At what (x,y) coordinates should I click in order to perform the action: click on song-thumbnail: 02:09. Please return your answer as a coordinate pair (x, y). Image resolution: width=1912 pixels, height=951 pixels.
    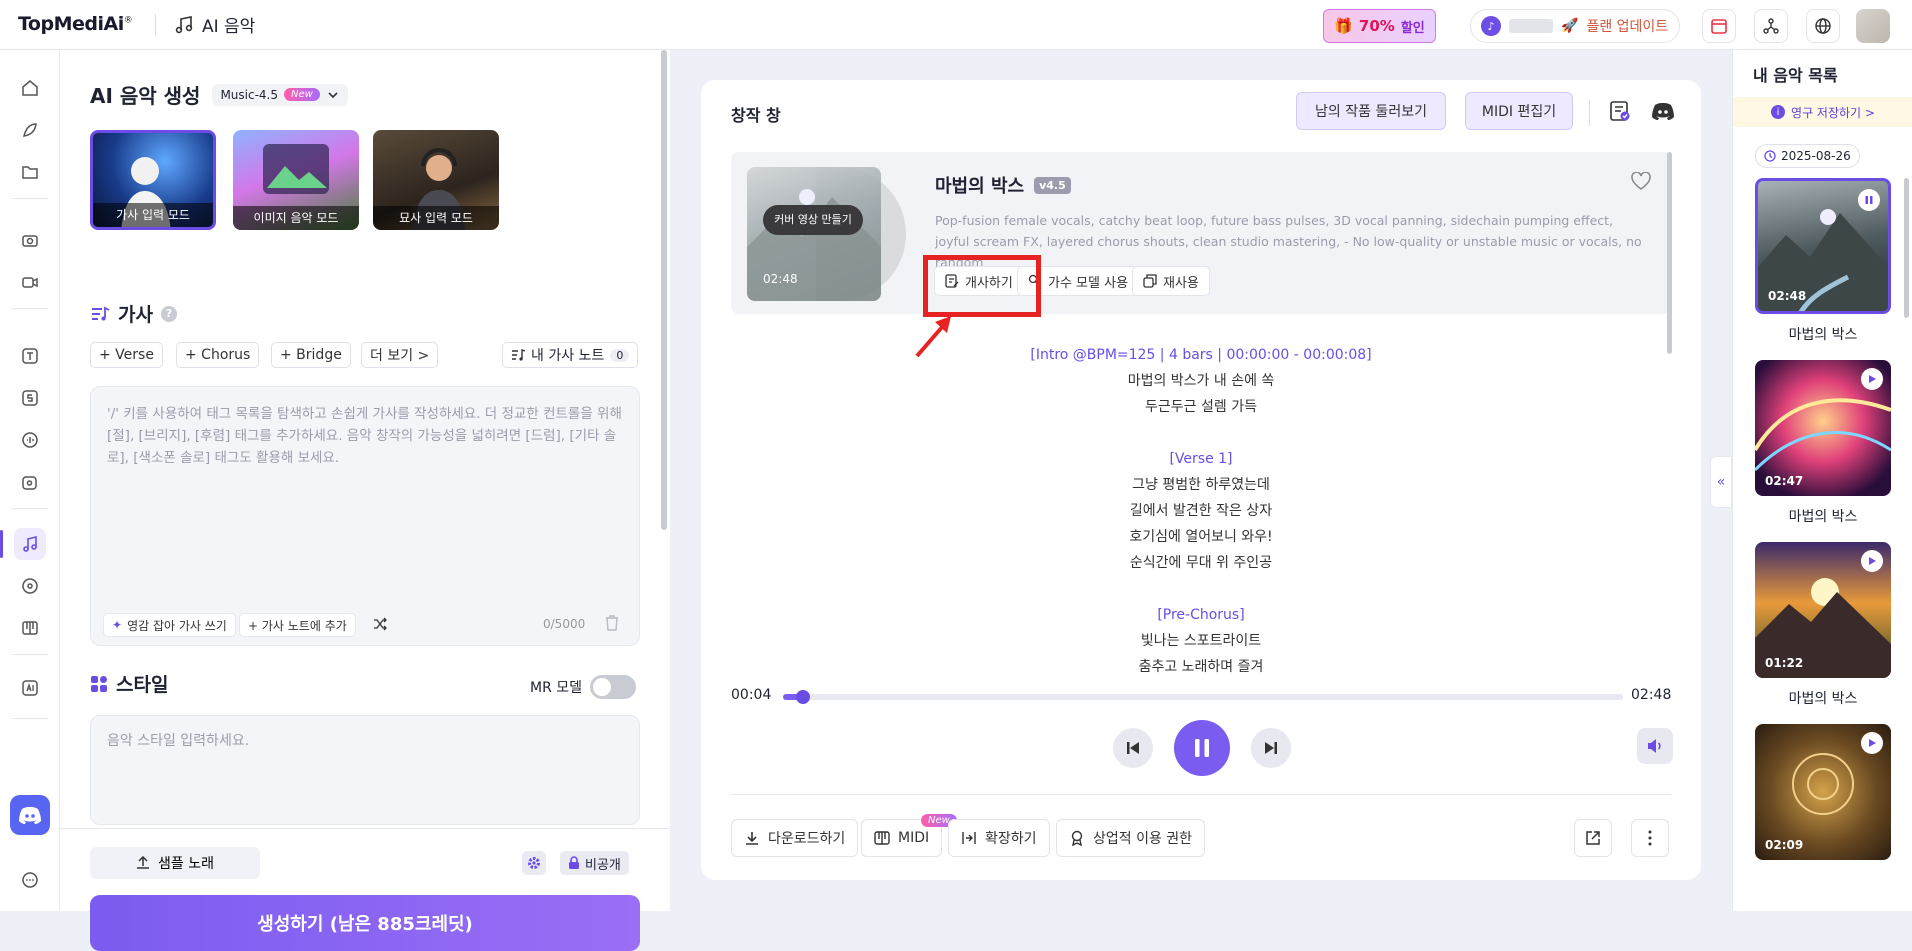
    Looking at the image, I should click on (1823, 792).